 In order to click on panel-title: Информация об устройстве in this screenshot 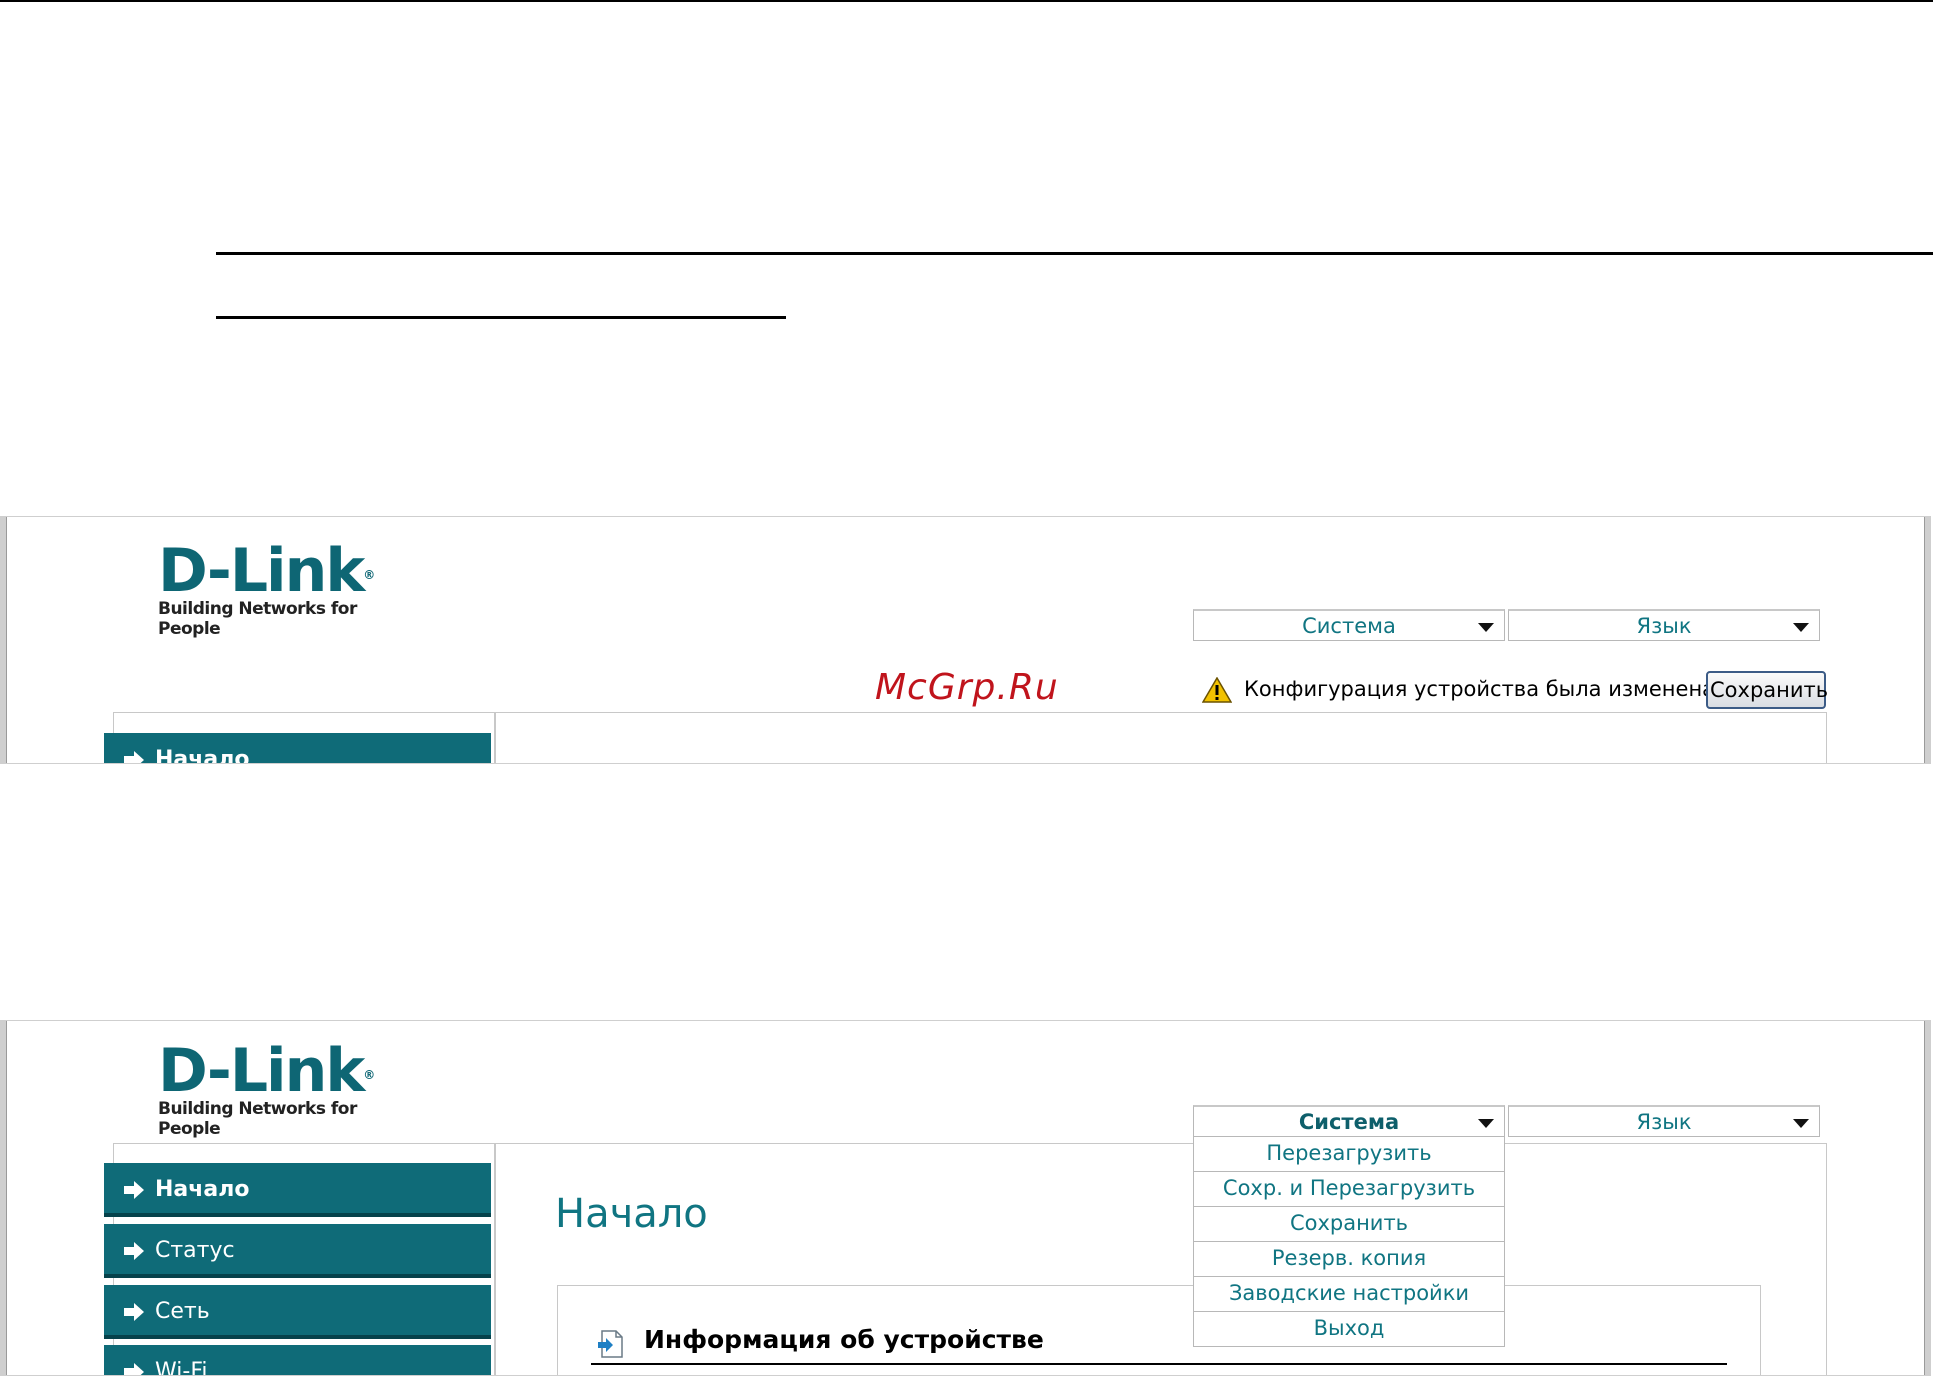, I will do `click(844, 1339)`.